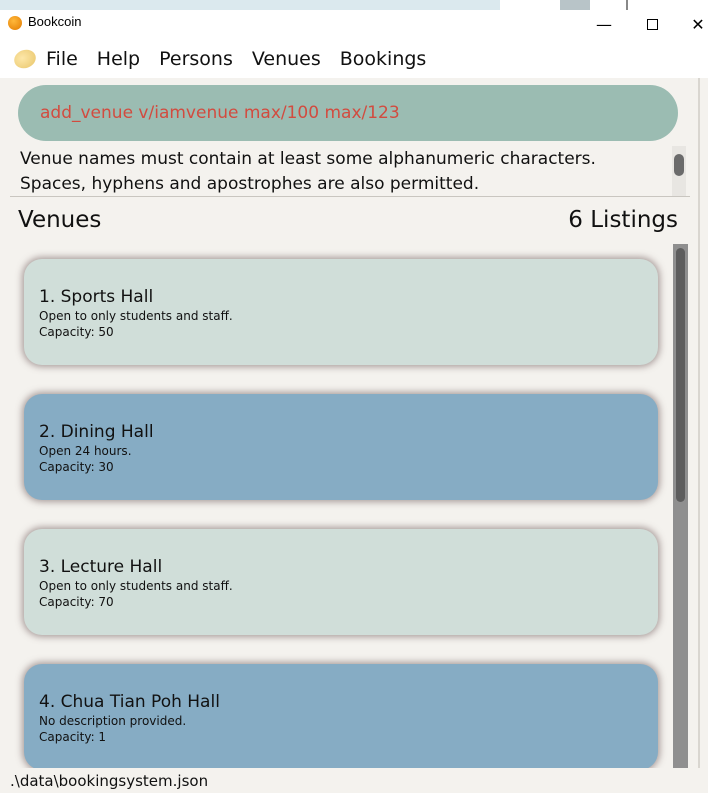 This screenshot has width=708, height=793. What do you see at coordinates (109, 781) in the screenshot?
I see `save-file-path: .\data\bookingsystem.json` at bounding box center [109, 781].